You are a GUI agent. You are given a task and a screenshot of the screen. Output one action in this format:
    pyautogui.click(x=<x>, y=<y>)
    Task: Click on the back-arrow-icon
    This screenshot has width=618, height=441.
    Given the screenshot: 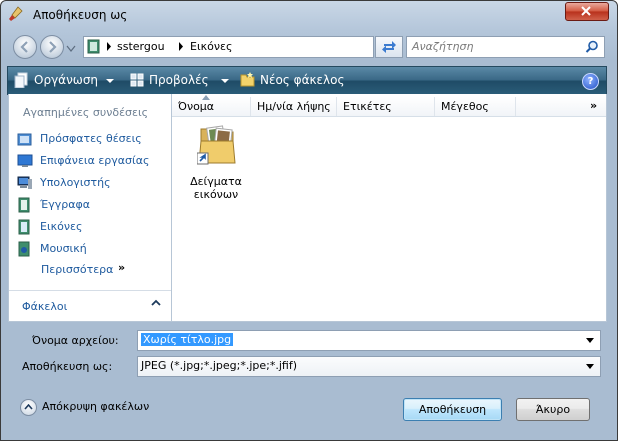 What is the action you would take?
    pyautogui.click(x=24, y=47)
    